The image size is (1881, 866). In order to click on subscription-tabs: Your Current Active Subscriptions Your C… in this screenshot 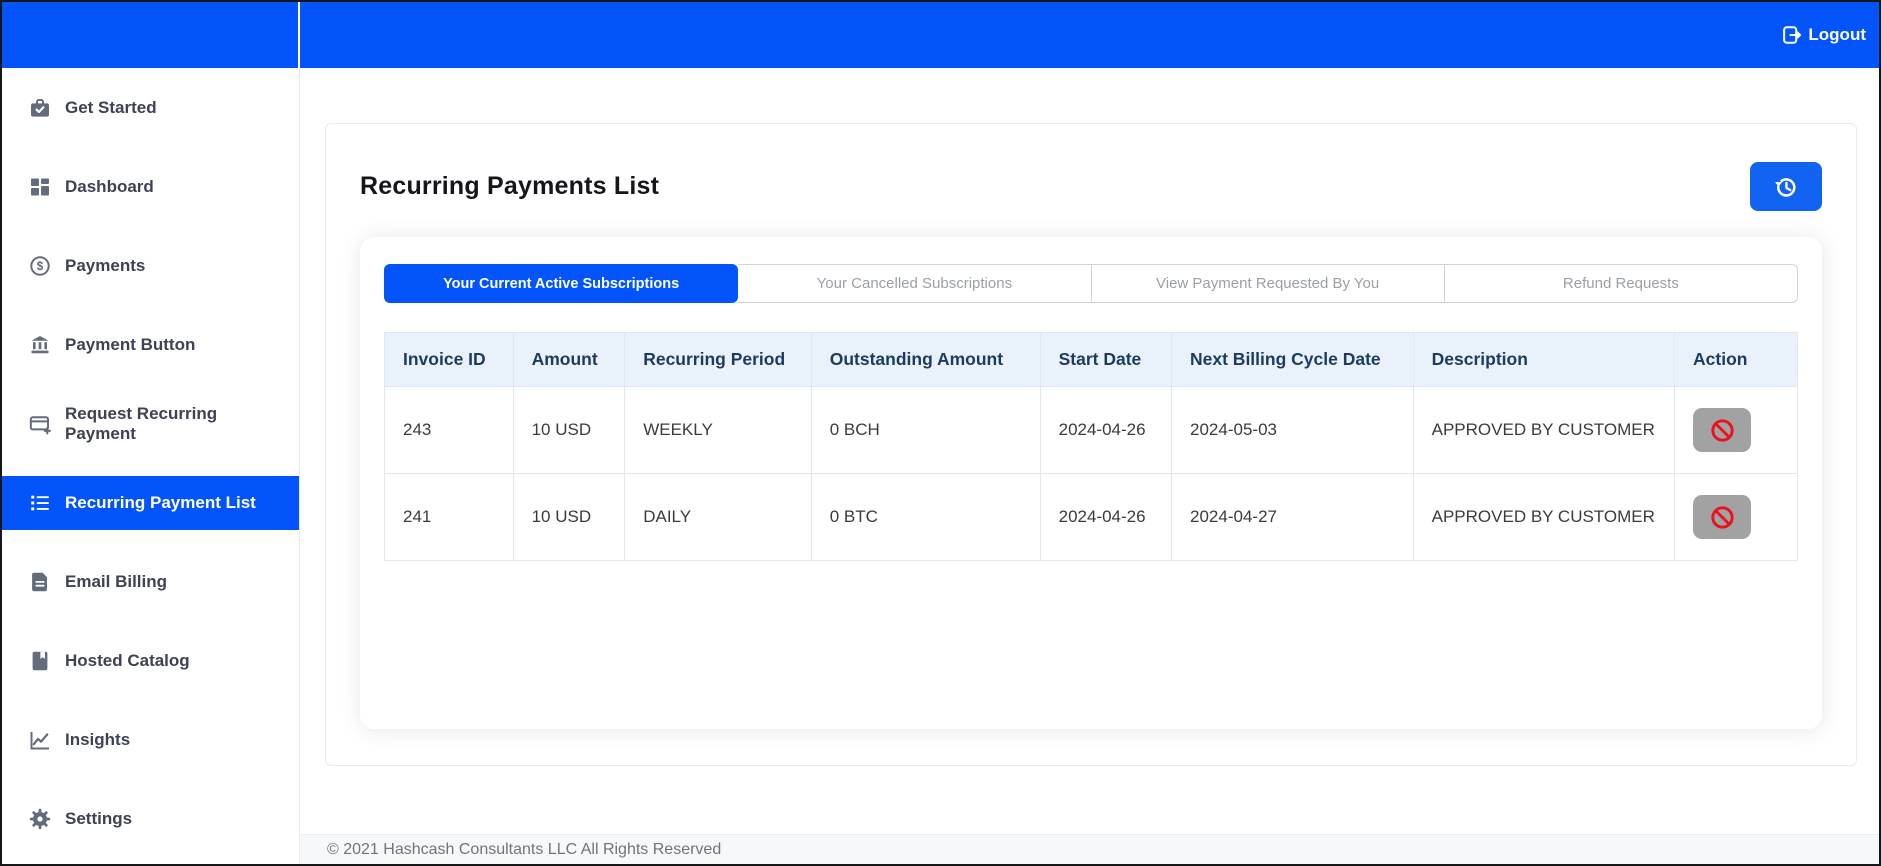, I will do `click(1091, 283)`.